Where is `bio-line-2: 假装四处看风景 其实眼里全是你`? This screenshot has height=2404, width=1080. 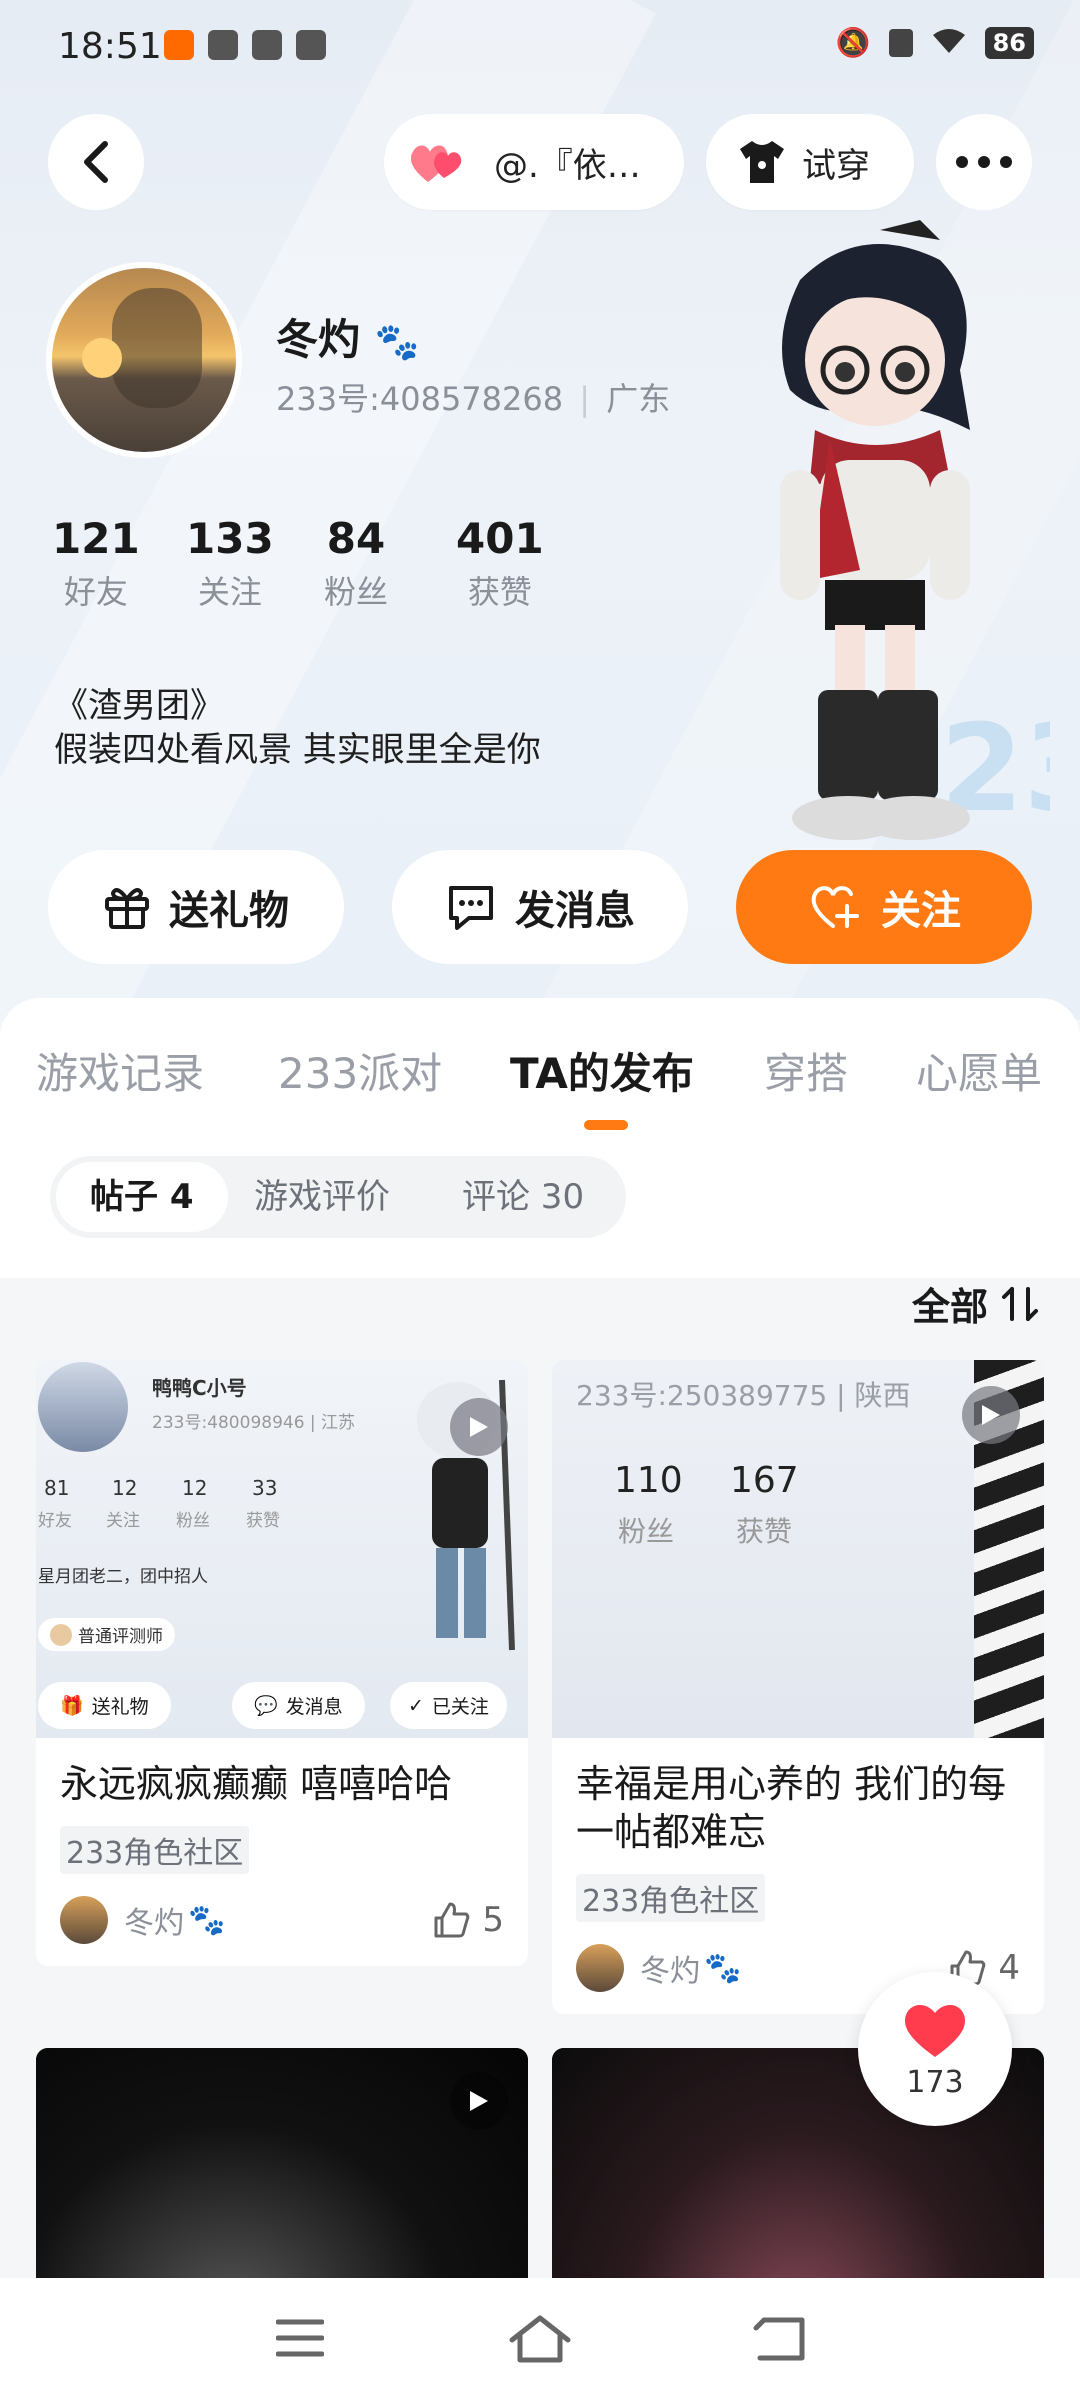
bio-line-2: 假装四处看风景 其实眼里全是你 is located at coordinates (297, 750).